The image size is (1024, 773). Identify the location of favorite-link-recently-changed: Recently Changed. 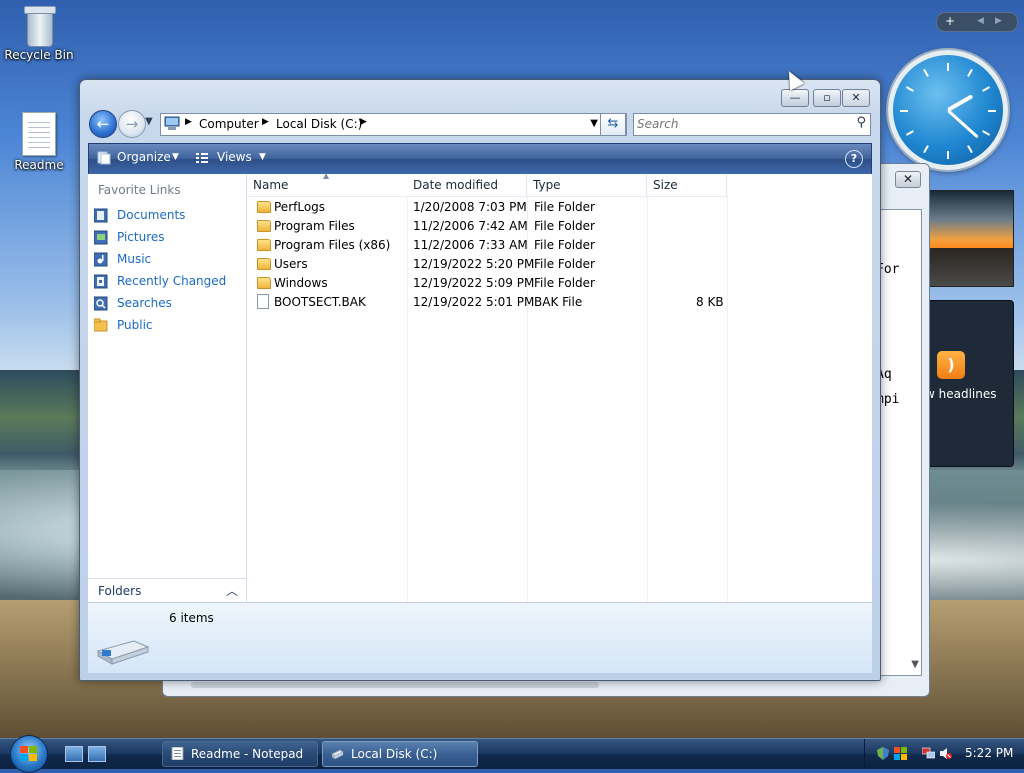
(169, 281).